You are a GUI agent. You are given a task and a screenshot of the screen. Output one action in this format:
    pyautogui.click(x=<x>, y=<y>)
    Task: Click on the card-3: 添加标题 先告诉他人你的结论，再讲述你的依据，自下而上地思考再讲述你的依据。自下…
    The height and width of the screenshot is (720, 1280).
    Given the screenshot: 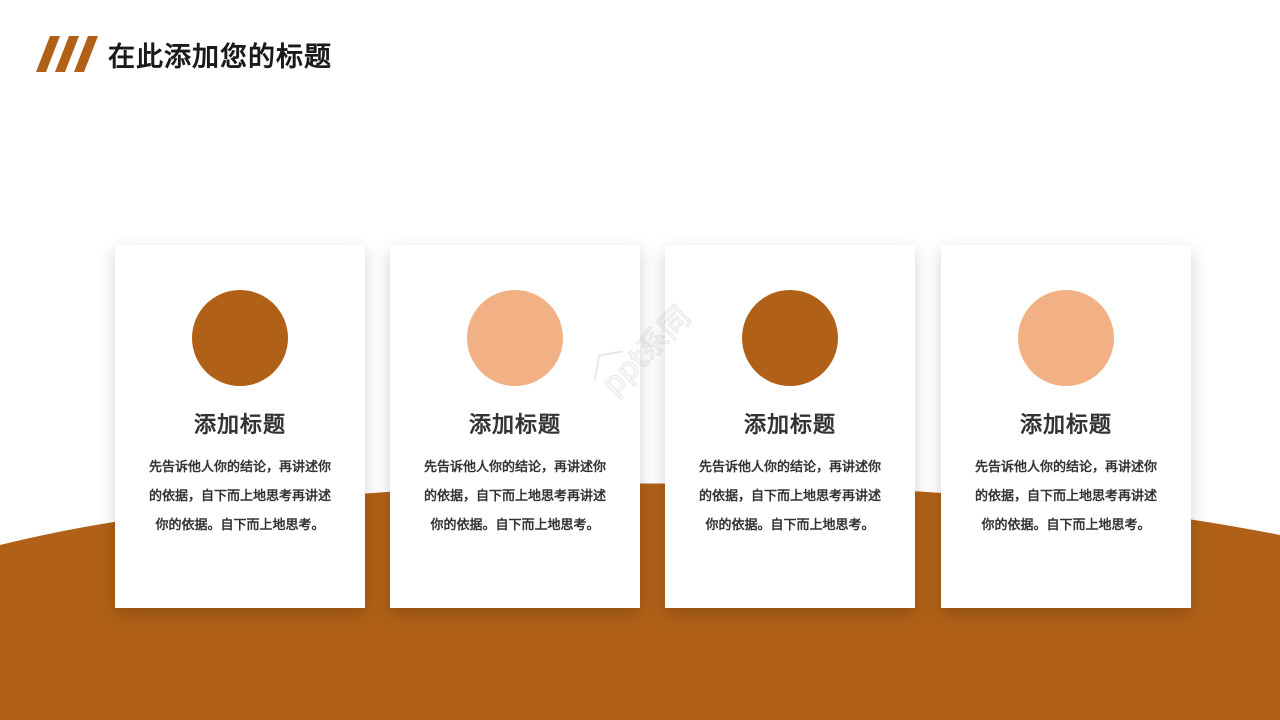 What is the action you would take?
    pyautogui.click(x=790, y=426)
    